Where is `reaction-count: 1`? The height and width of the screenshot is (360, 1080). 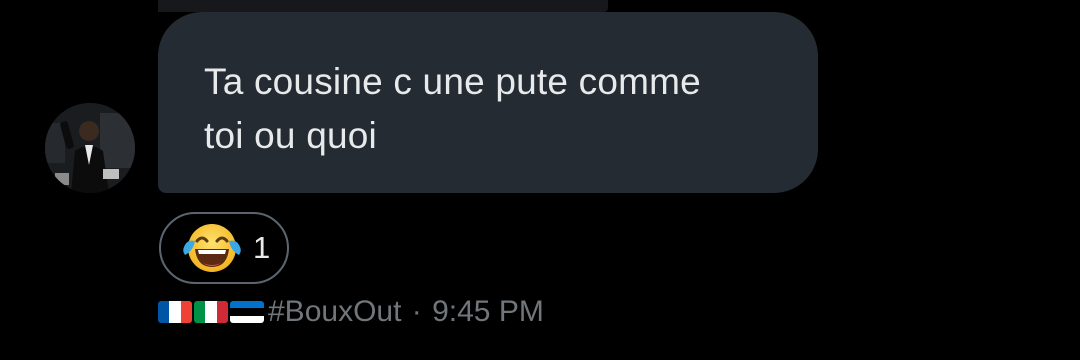
reaction-count: 1 is located at coordinates (262, 247).